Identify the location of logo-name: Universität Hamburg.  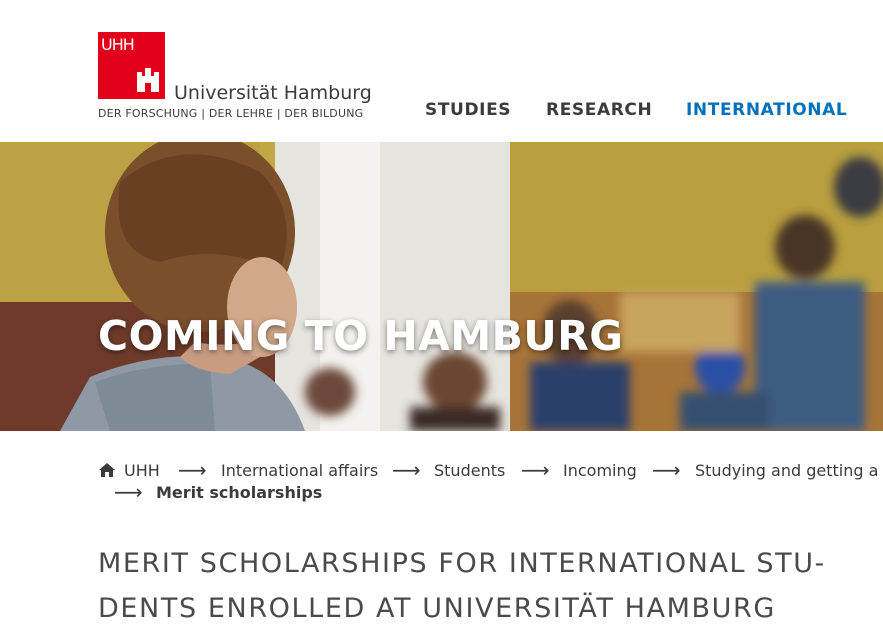
(273, 93).